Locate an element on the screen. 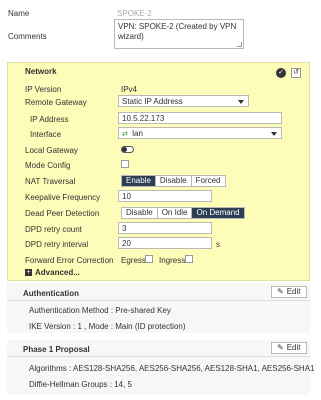  undo-icon: ↺ is located at coordinates (296, 73).